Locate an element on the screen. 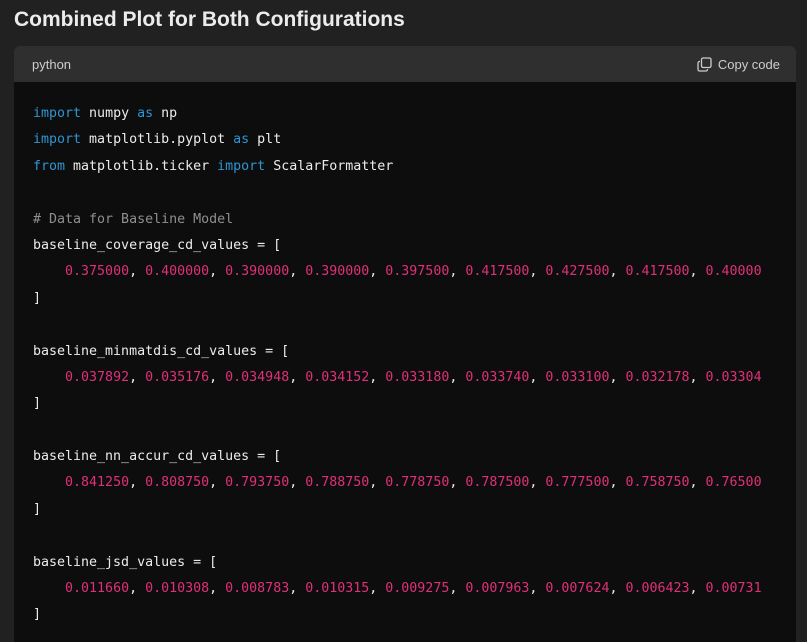 The width and height of the screenshot is (807, 642). code-text: numpy is located at coordinates (109, 113).